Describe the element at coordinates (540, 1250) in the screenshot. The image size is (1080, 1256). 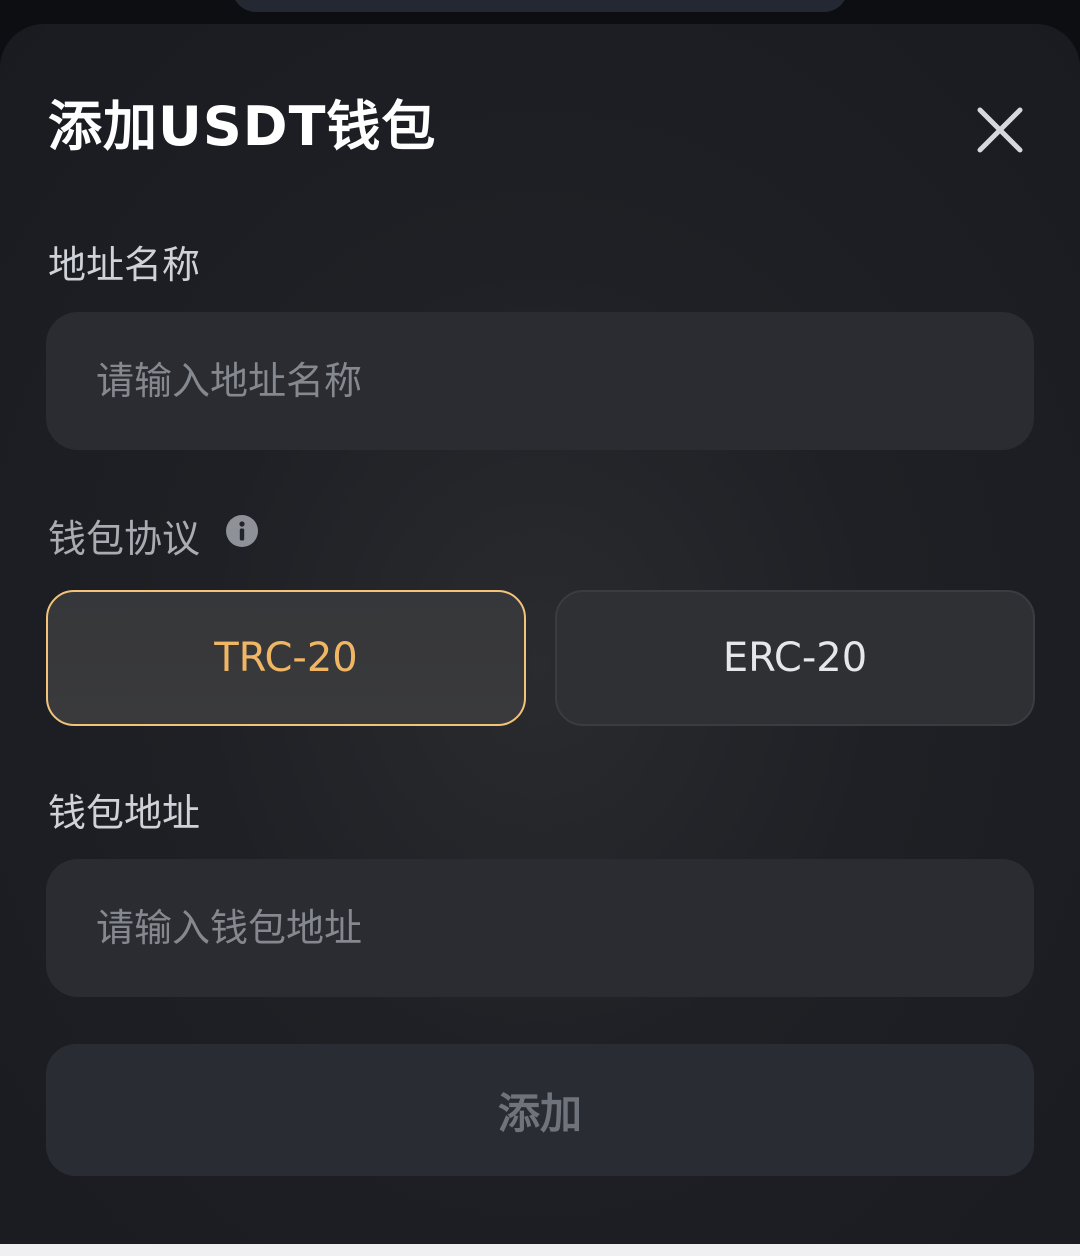
I see `bottom-edge` at that location.